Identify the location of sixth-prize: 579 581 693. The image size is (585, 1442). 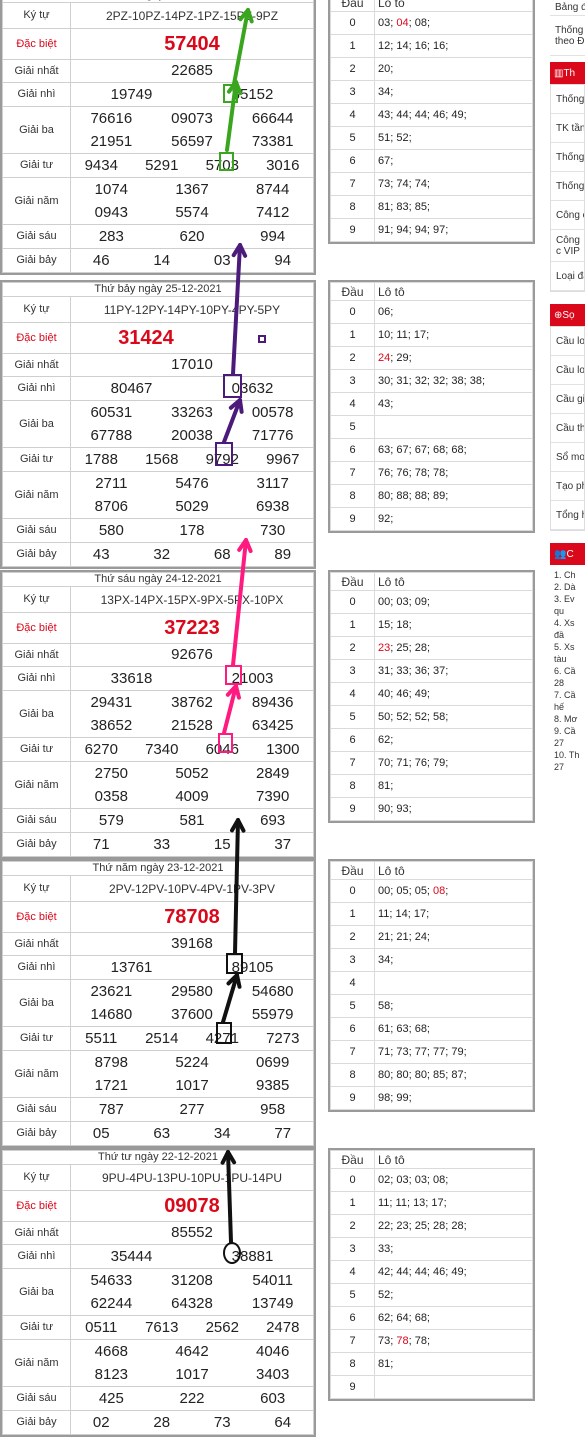
(192, 820).